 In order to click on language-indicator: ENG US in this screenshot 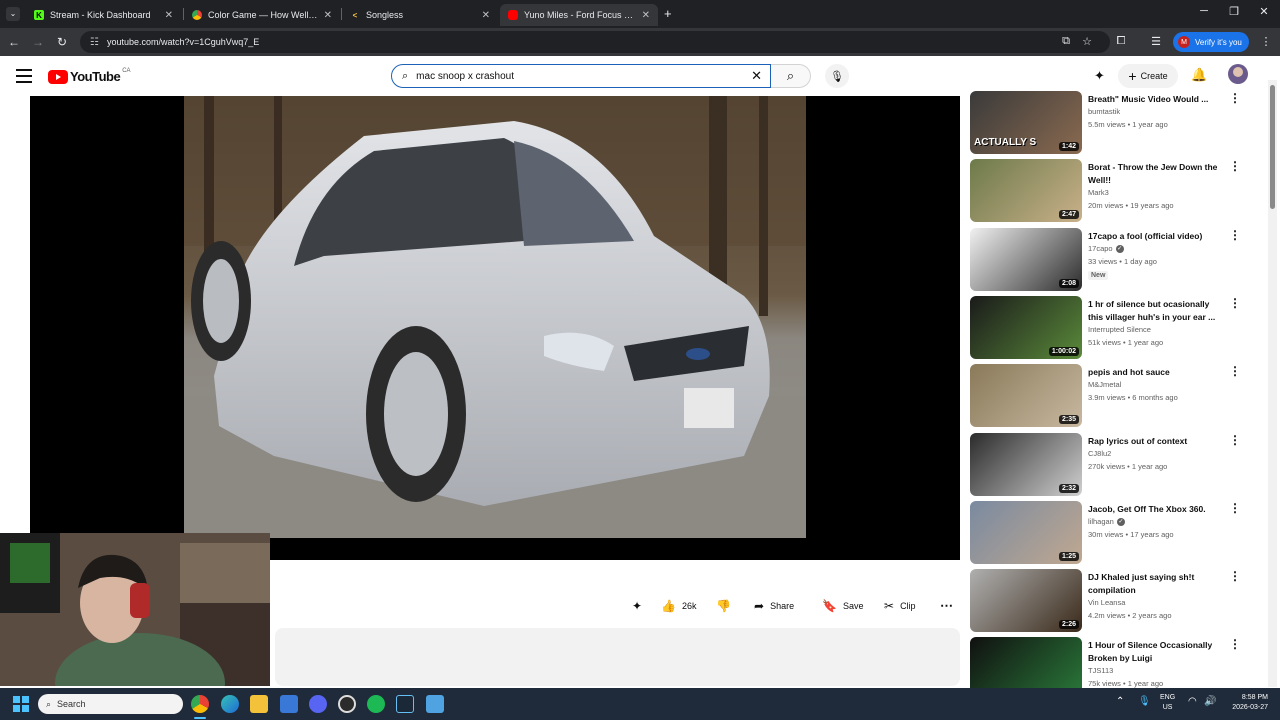, I will do `click(1167, 703)`.